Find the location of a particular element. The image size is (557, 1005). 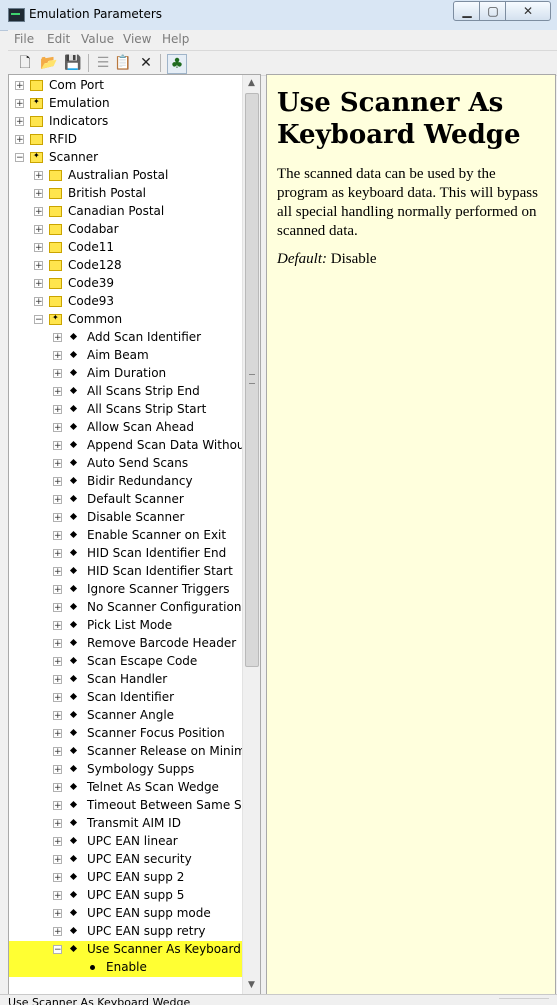

tree-setting-item: + UPC EAN supp mode is located at coordinates (125, 914).